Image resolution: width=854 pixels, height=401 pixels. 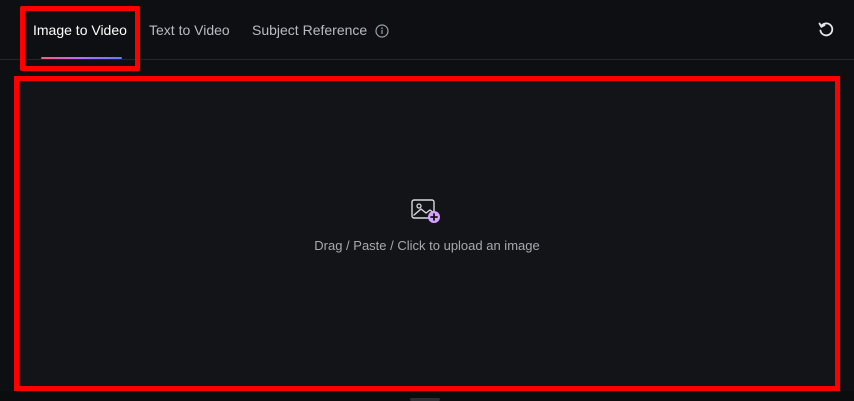 I want to click on info-icon, so click(x=382, y=31).